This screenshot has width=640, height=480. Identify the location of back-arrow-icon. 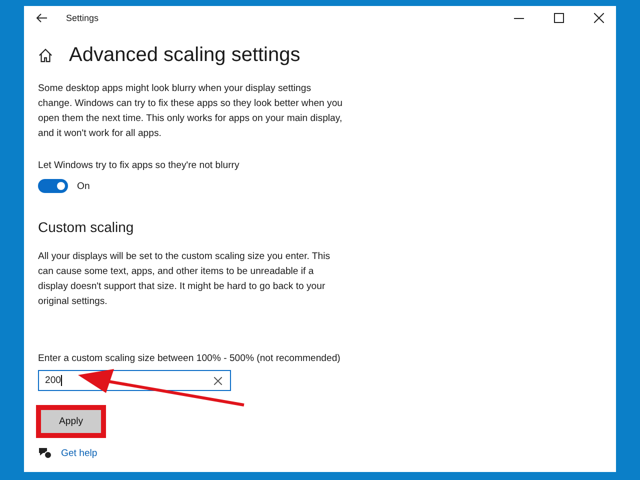
(42, 18).